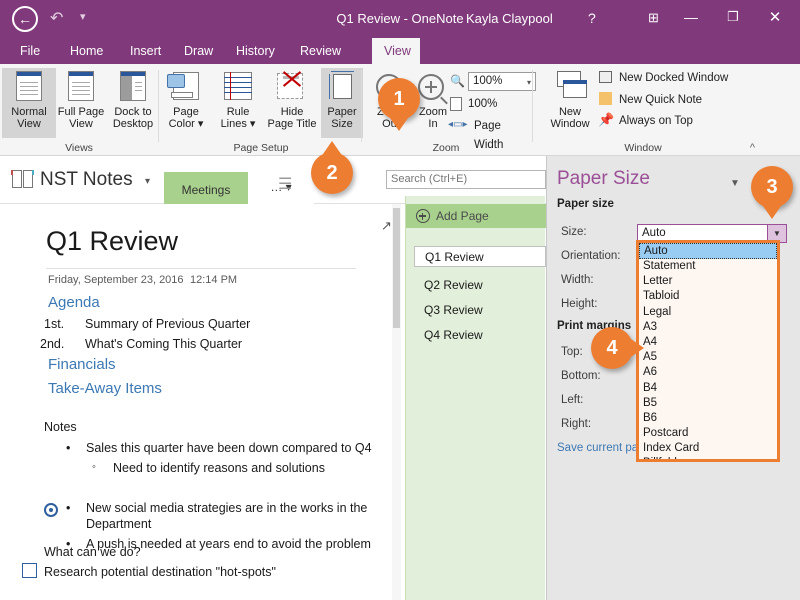 The width and height of the screenshot is (800, 600). What do you see at coordinates (502, 81) in the screenshot?
I see `zoom-percent-input: 100% ▾` at bounding box center [502, 81].